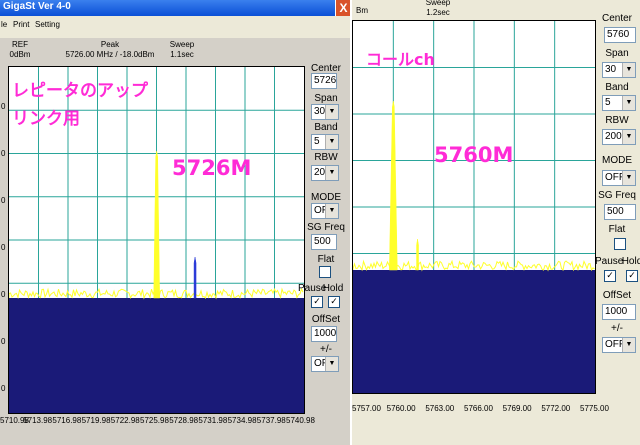 The height and width of the screenshot is (445, 640). Describe the element at coordinates (21, 24) in the screenshot. I see `menu-print: Print` at that location.